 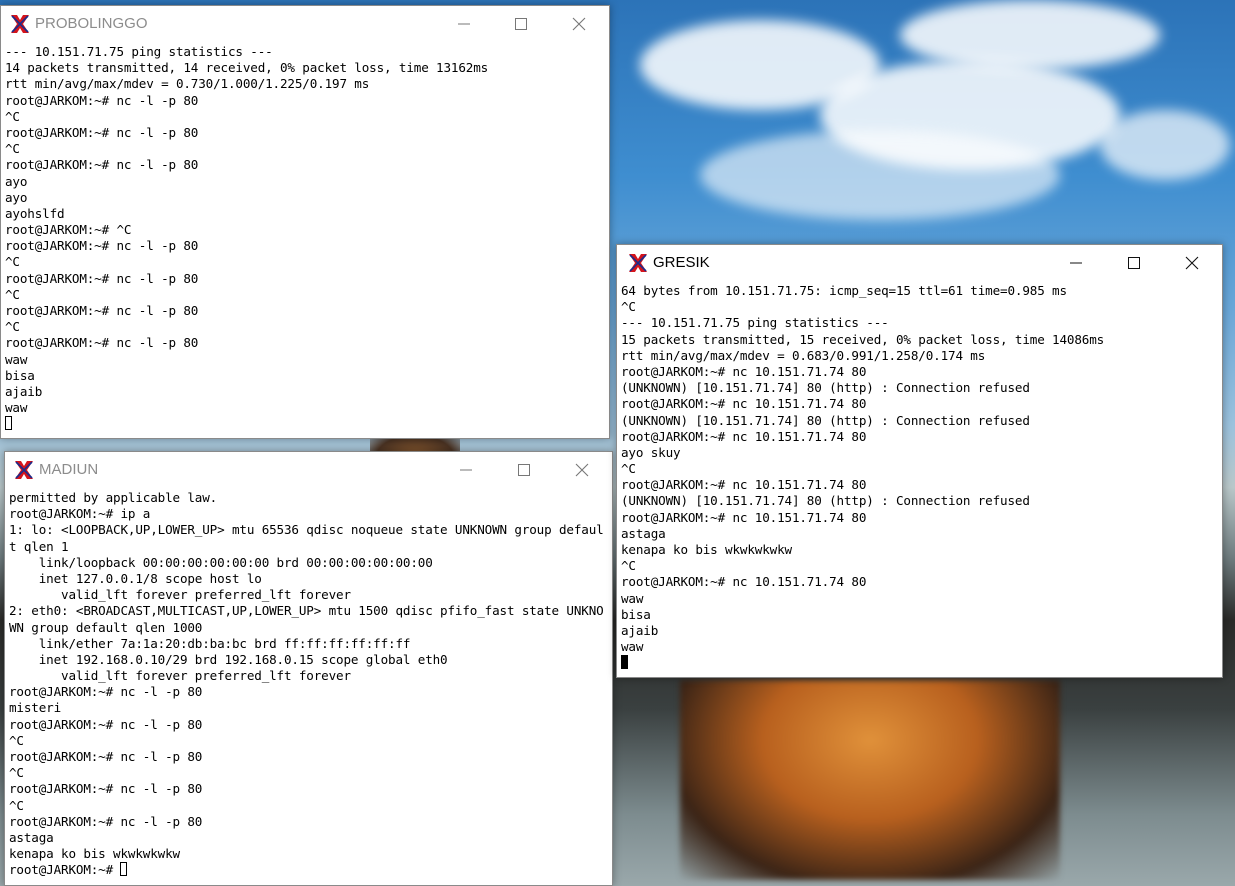 I want to click on terminal-line-text: --- 10.151.71.75 ping statistics ---, so click(x=139, y=51).